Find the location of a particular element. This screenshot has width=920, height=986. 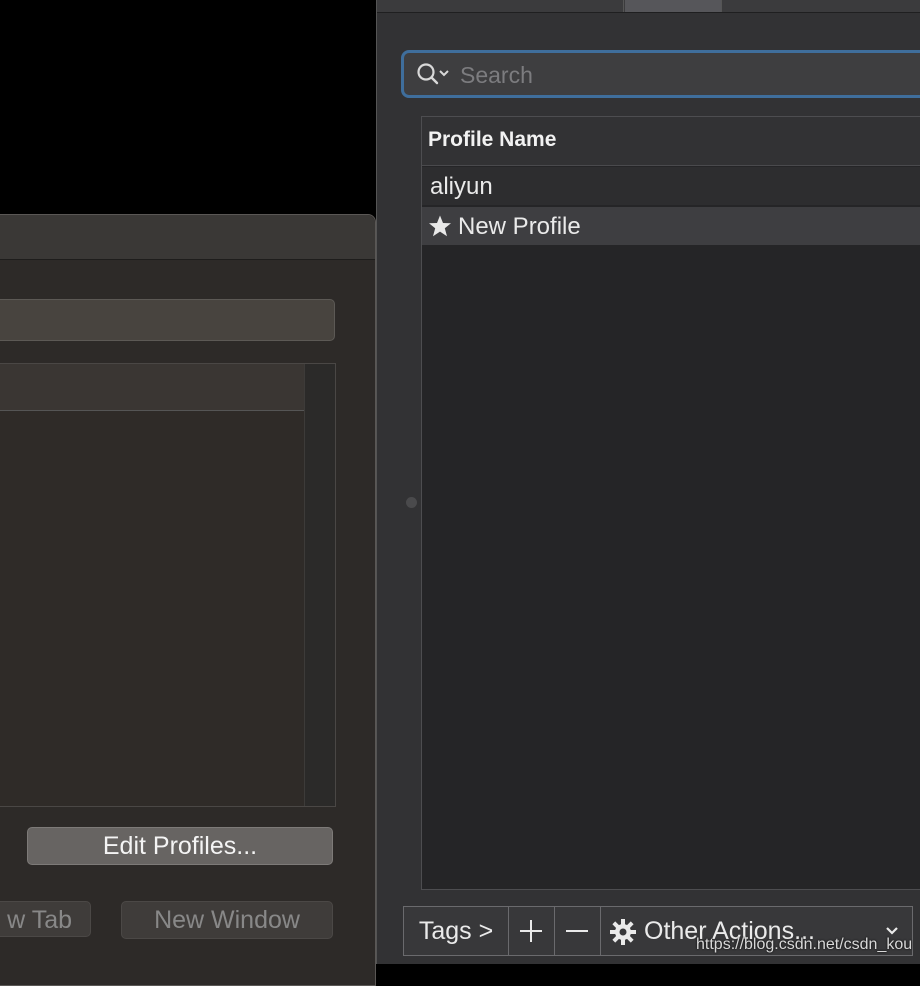

add-profile-button is located at coordinates (531, 931).